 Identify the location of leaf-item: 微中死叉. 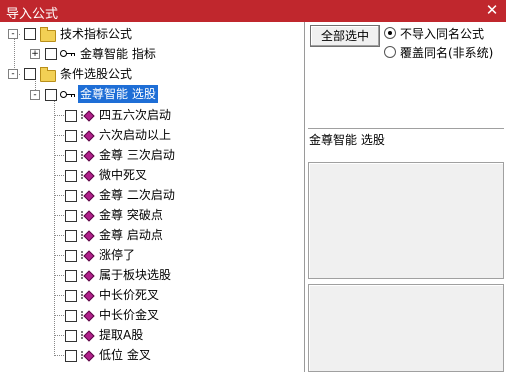
(152, 175).